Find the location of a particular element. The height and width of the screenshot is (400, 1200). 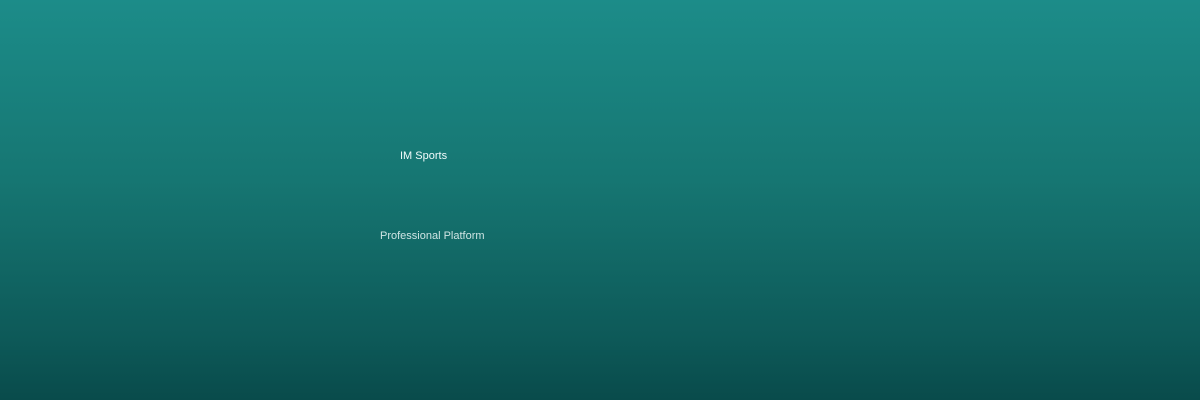

tagline: Professional Platform is located at coordinates (432, 236).